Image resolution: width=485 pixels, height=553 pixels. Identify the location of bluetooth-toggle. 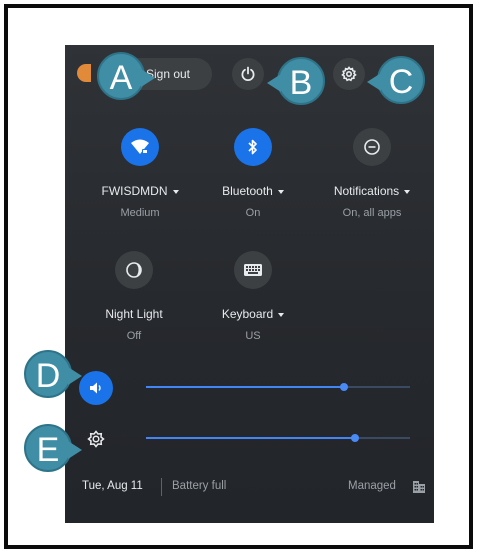
(253, 147).